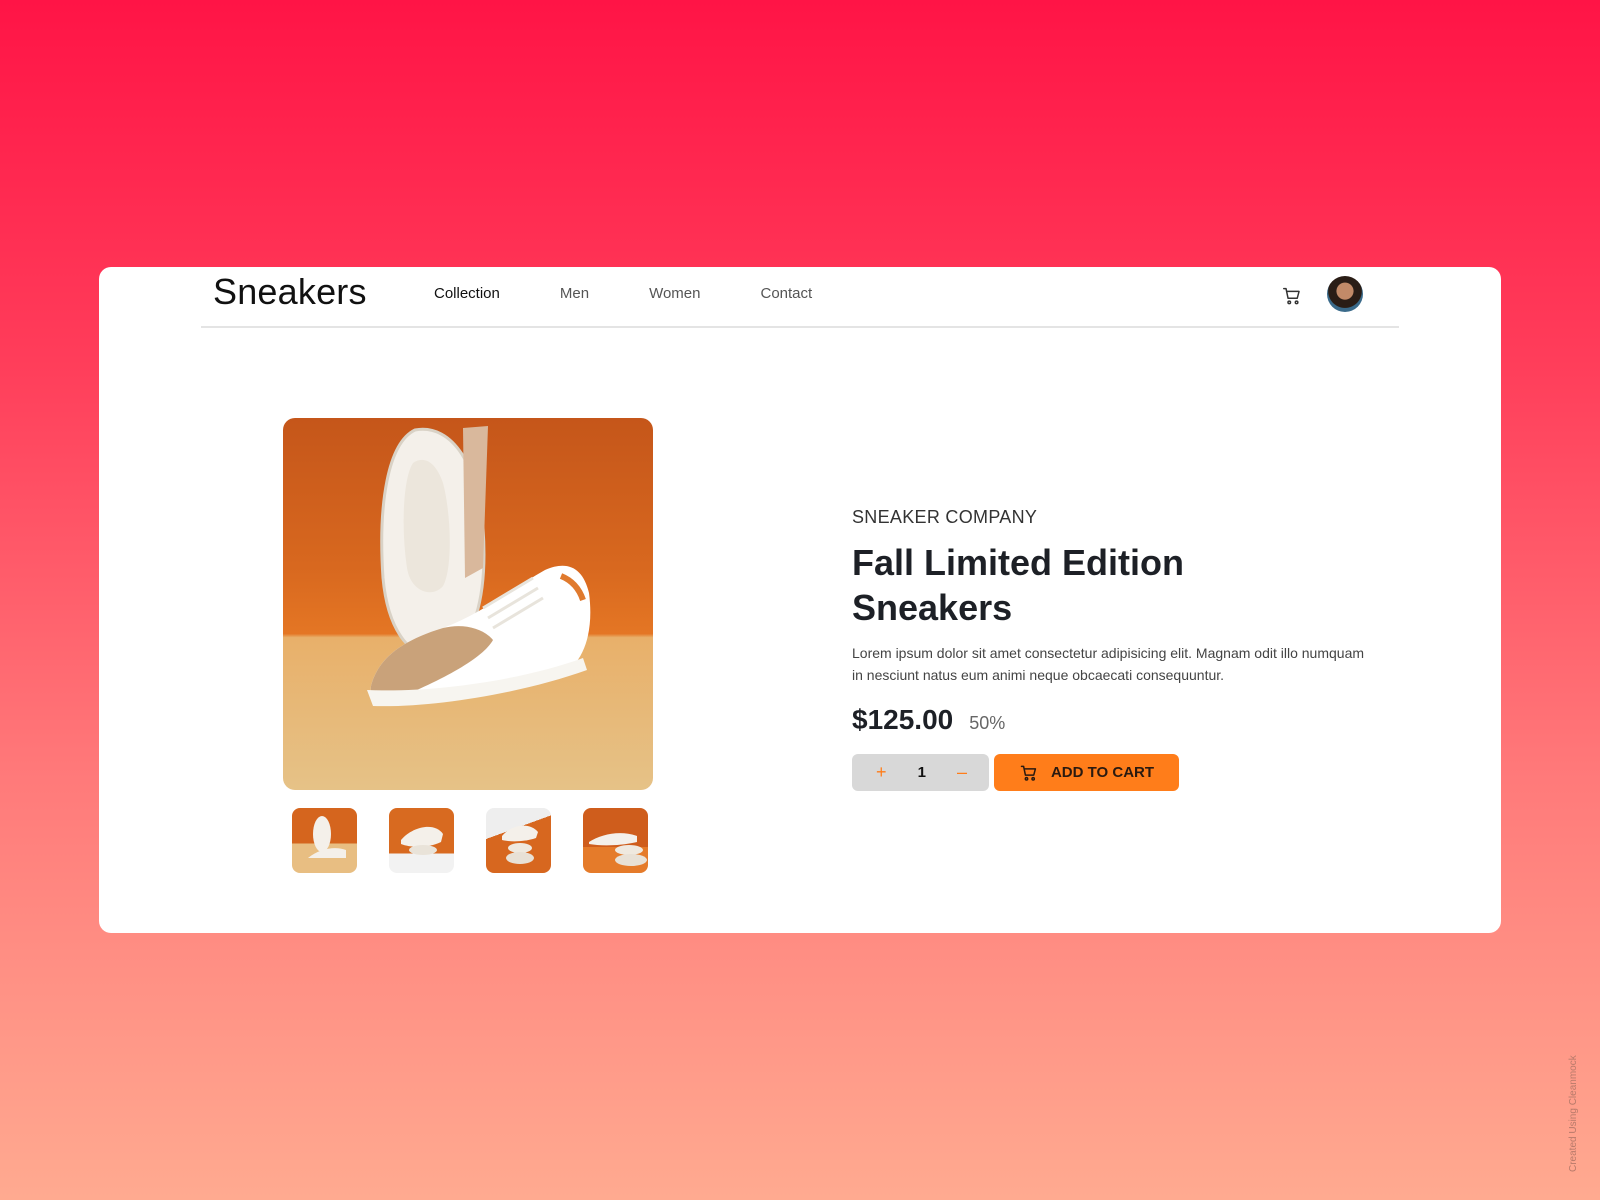  What do you see at coordinates (290, 292) in the screenshot?
I see `brand-logo: Sneakers` at bounding box center [290, 292].